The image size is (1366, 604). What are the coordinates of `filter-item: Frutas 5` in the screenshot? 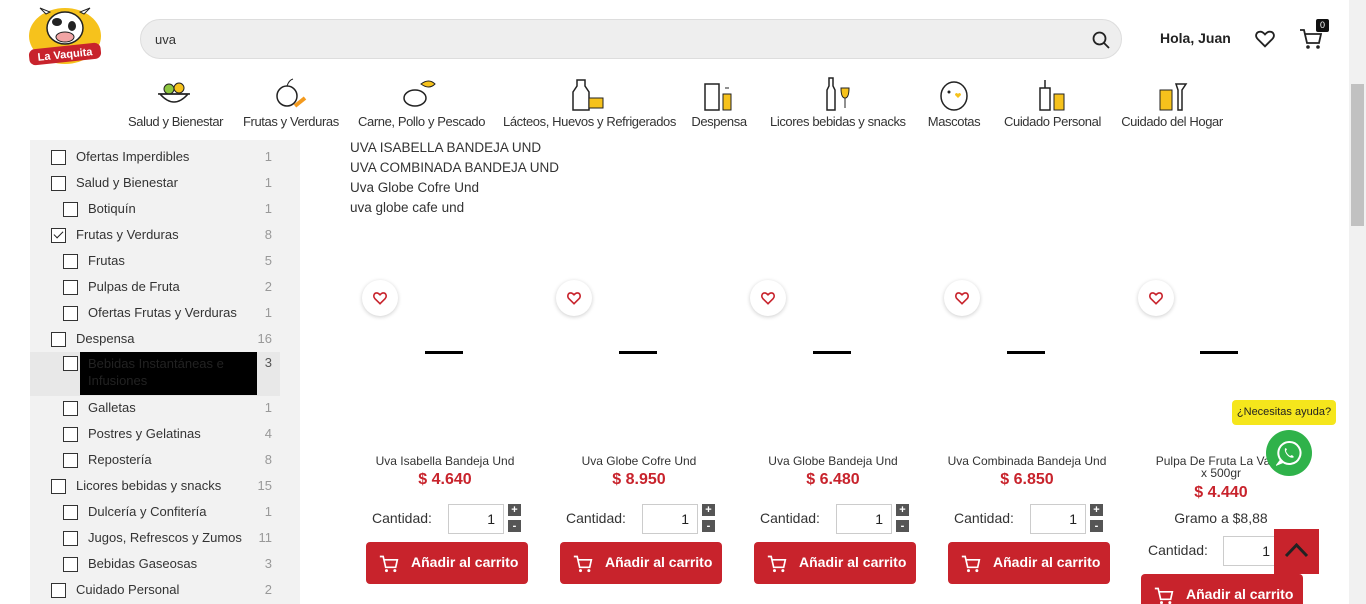 It's located at (165, 263).